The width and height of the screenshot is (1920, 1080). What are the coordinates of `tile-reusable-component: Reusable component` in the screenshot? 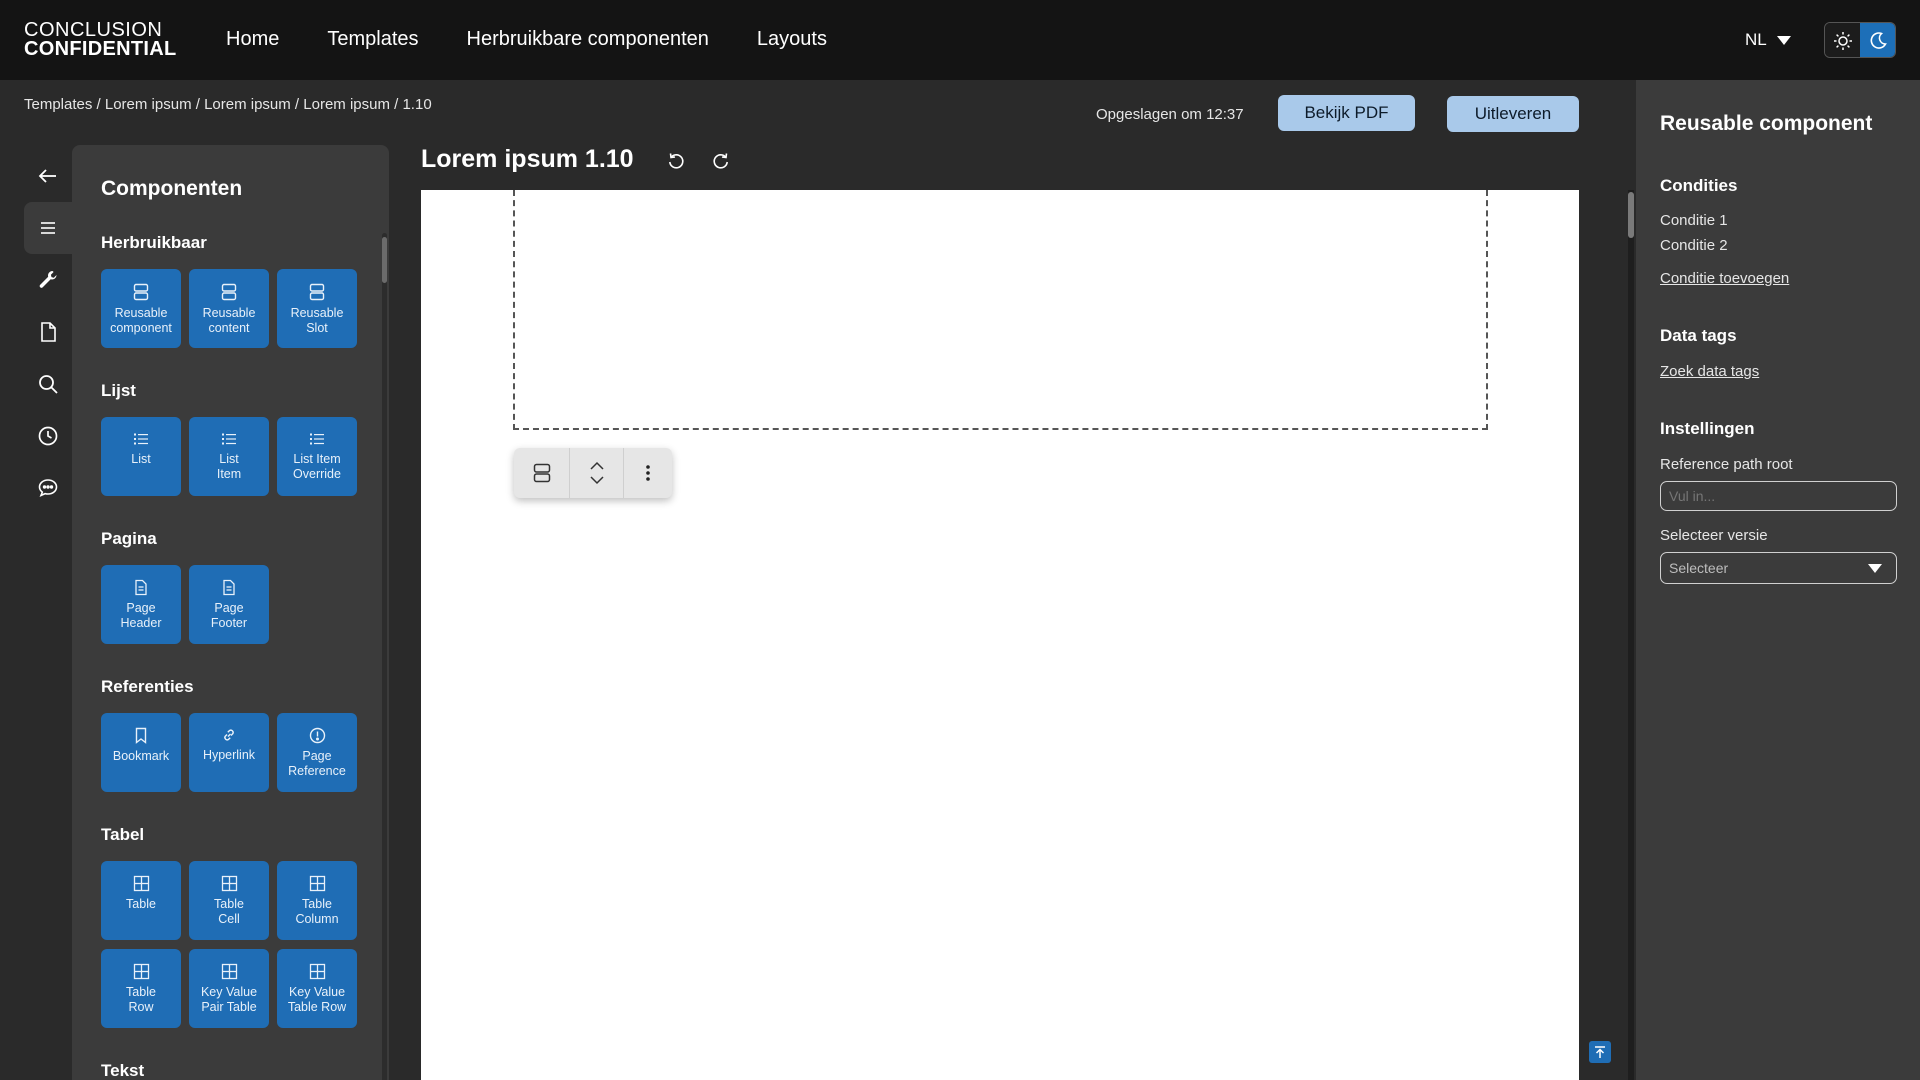 It's located at (141, 308).